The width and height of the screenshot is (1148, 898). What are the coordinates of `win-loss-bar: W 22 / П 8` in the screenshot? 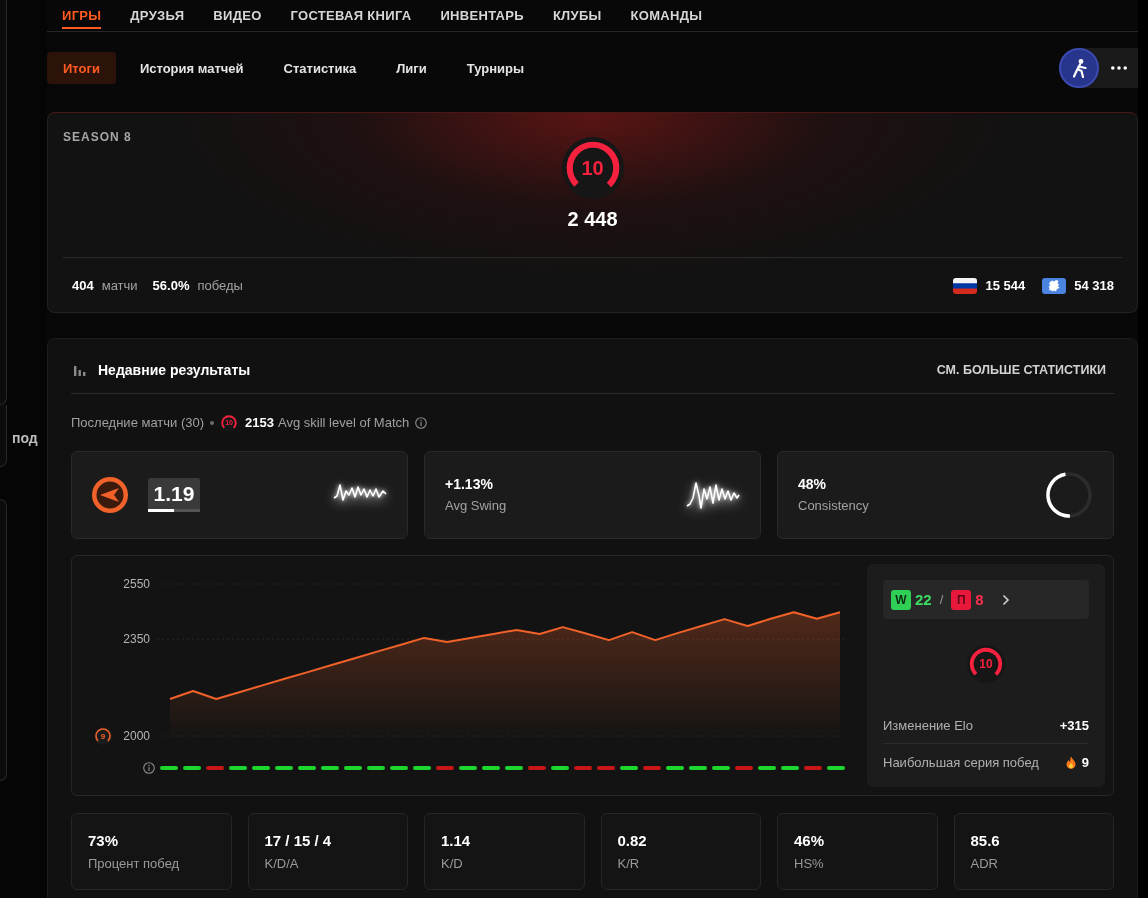 It's located at (986, 599).